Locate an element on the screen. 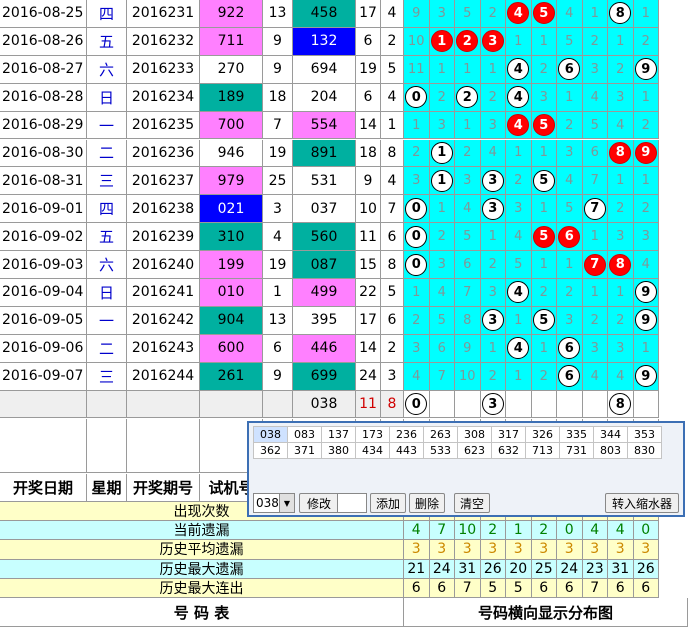 The width and height of the screenshot is (688, 627). candidate-number: 263 is located at coordinates (440, 434).